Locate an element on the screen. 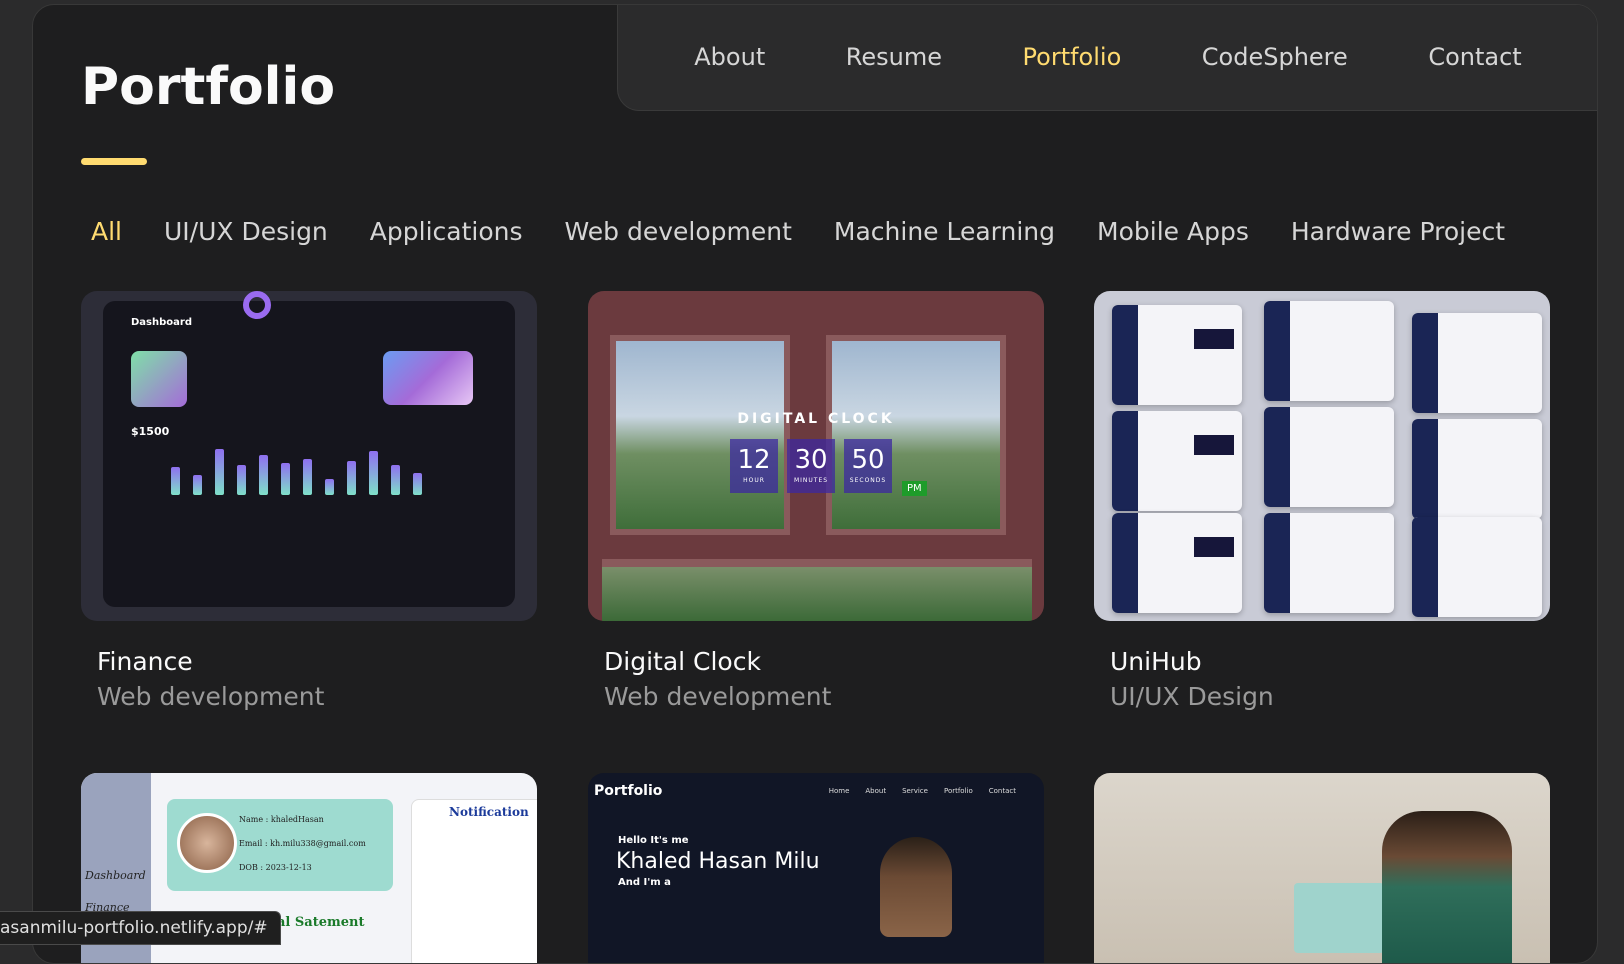 This screenshot has height=964, width=1624. mockup-greeting: Hello It's me is located at coordinates (653, 840).